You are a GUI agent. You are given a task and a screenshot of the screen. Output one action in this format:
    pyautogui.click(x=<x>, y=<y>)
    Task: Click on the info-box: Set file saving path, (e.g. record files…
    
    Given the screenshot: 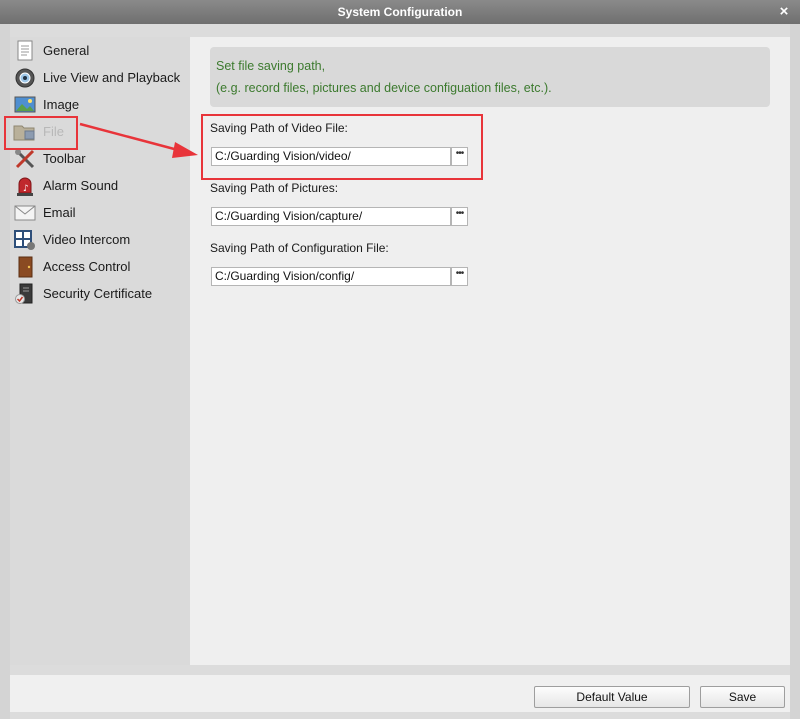 What is the action you would take?
    pyautogui.click(x=490, y=77)
    